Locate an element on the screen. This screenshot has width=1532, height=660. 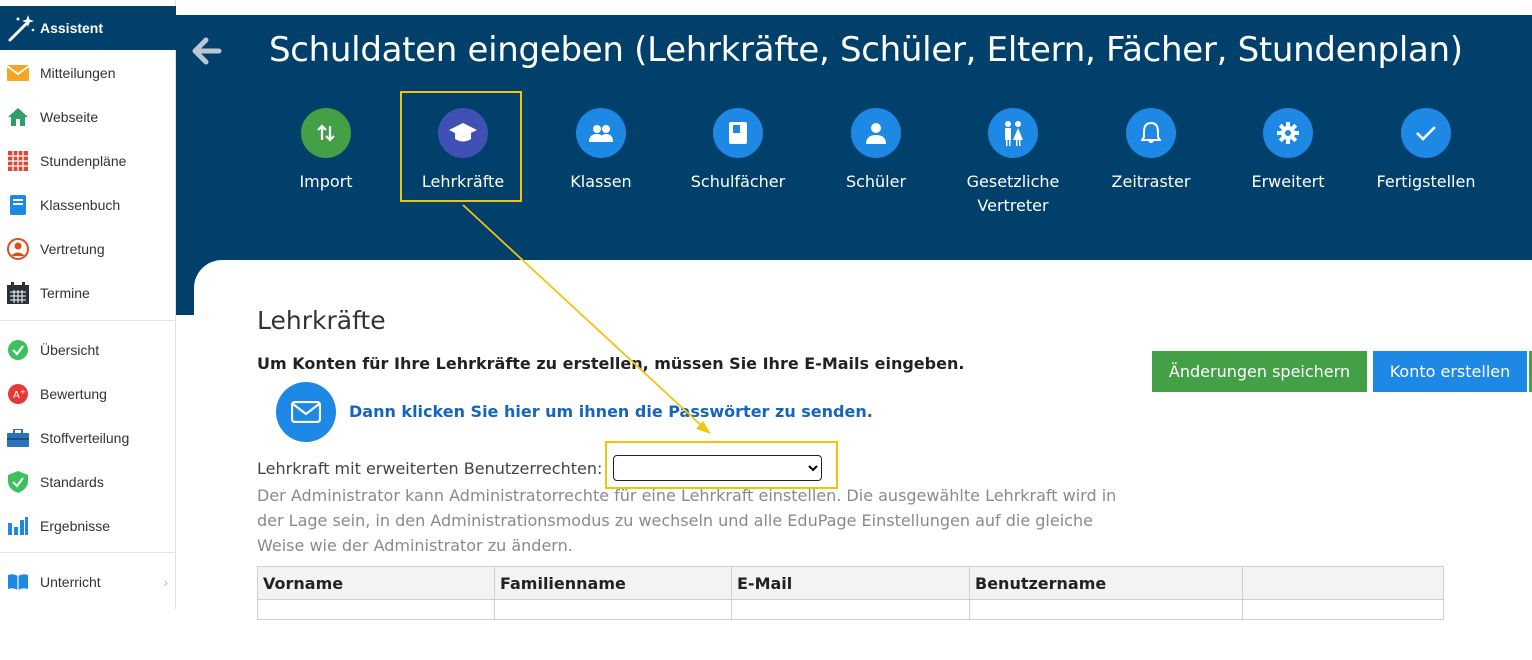
step-fertigstellen: Fertigstellen is located at coordinates (1426, 151).